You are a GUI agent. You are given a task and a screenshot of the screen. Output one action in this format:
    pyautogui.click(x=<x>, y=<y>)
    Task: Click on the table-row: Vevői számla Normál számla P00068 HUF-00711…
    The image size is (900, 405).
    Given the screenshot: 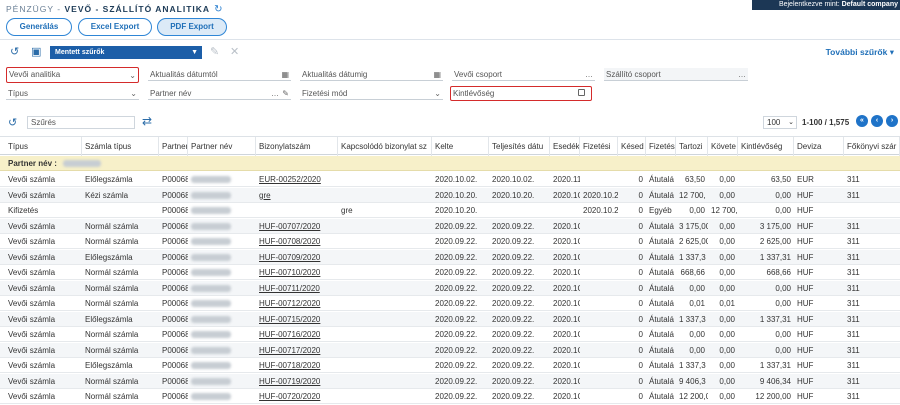 What is the action you would take?
    pyautogui.click(x=450, y=288)
    